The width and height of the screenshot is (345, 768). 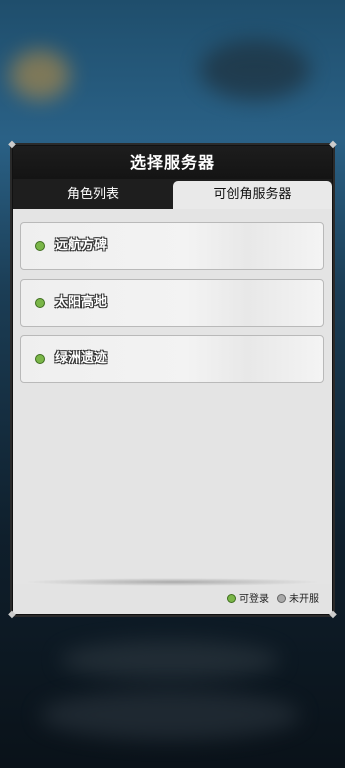 What do you see at coordinates (172, 600) in the screenshot?
I see `status-legend: 可登录 未开服` at bounding box center [172, 600].